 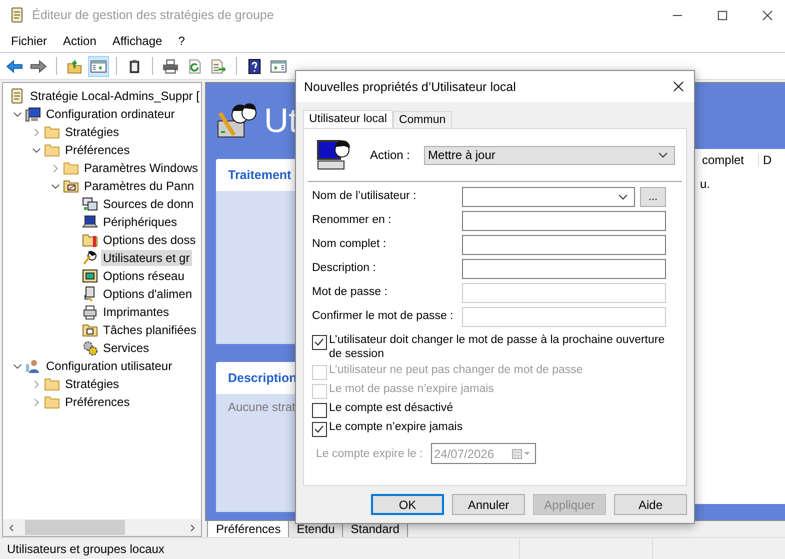 What do you see at coordinates (260, 175) in the screenshot?
I see `section-title: Traitement` at bounding box center [260, 175].